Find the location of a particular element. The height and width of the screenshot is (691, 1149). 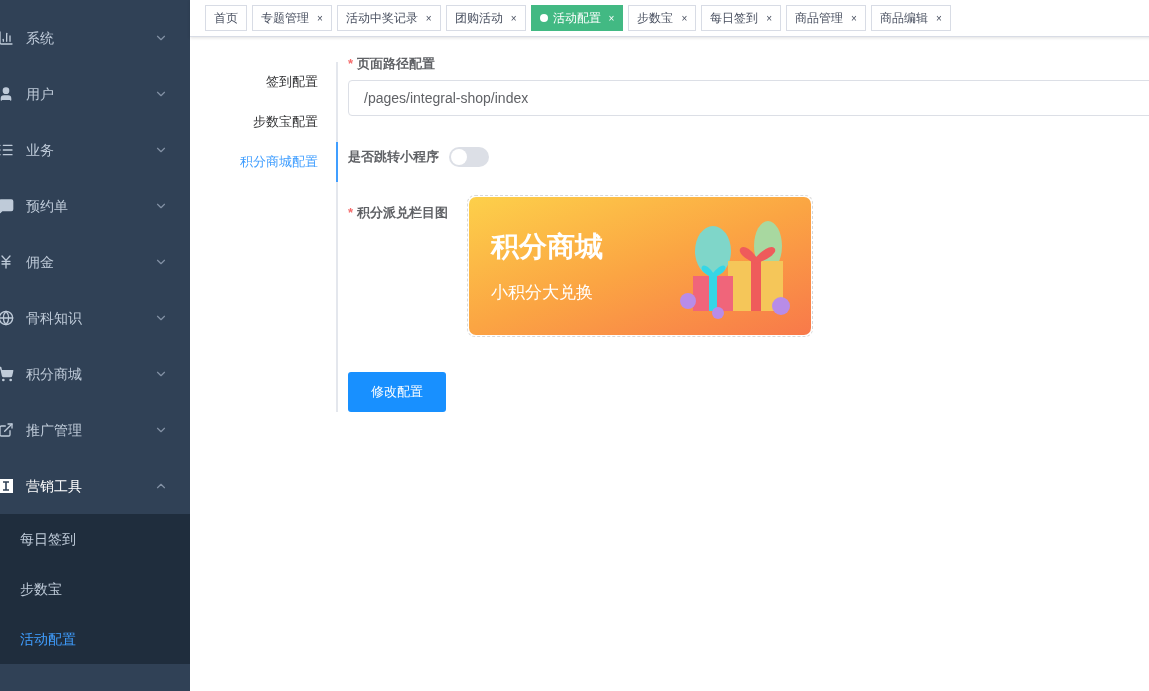

submenu-item: 活动配置 is located at coordinates (95, 639).